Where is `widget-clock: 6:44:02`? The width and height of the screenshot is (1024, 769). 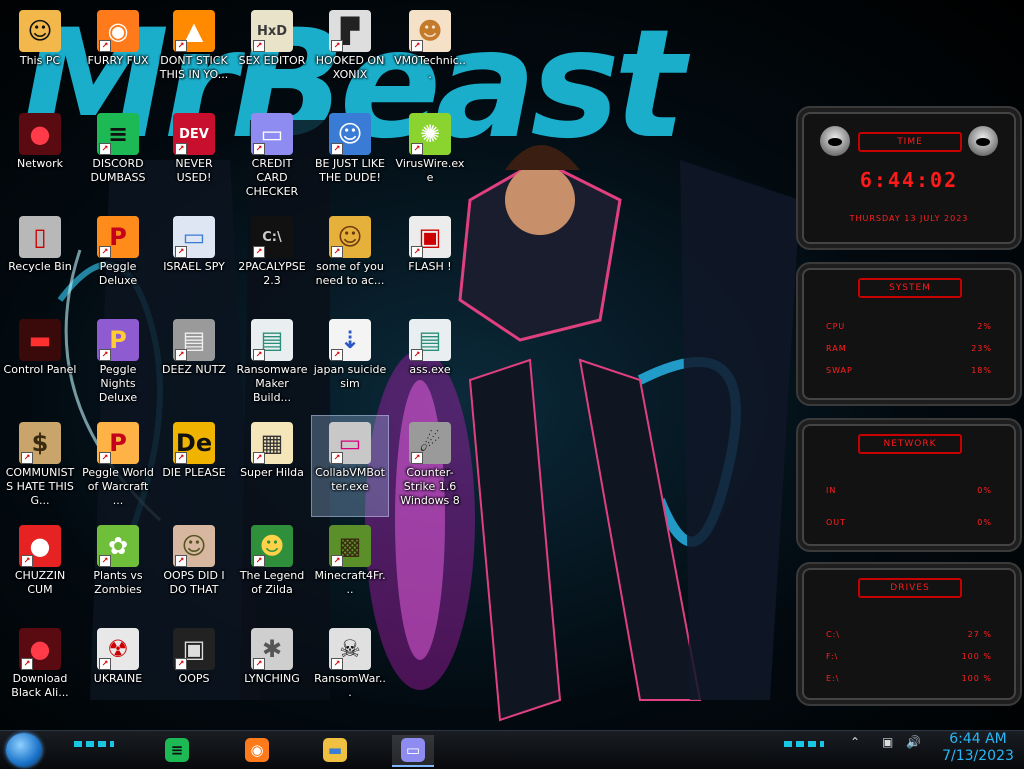 widget-clock: 6:44:02 is located at coordinates (909, 180).